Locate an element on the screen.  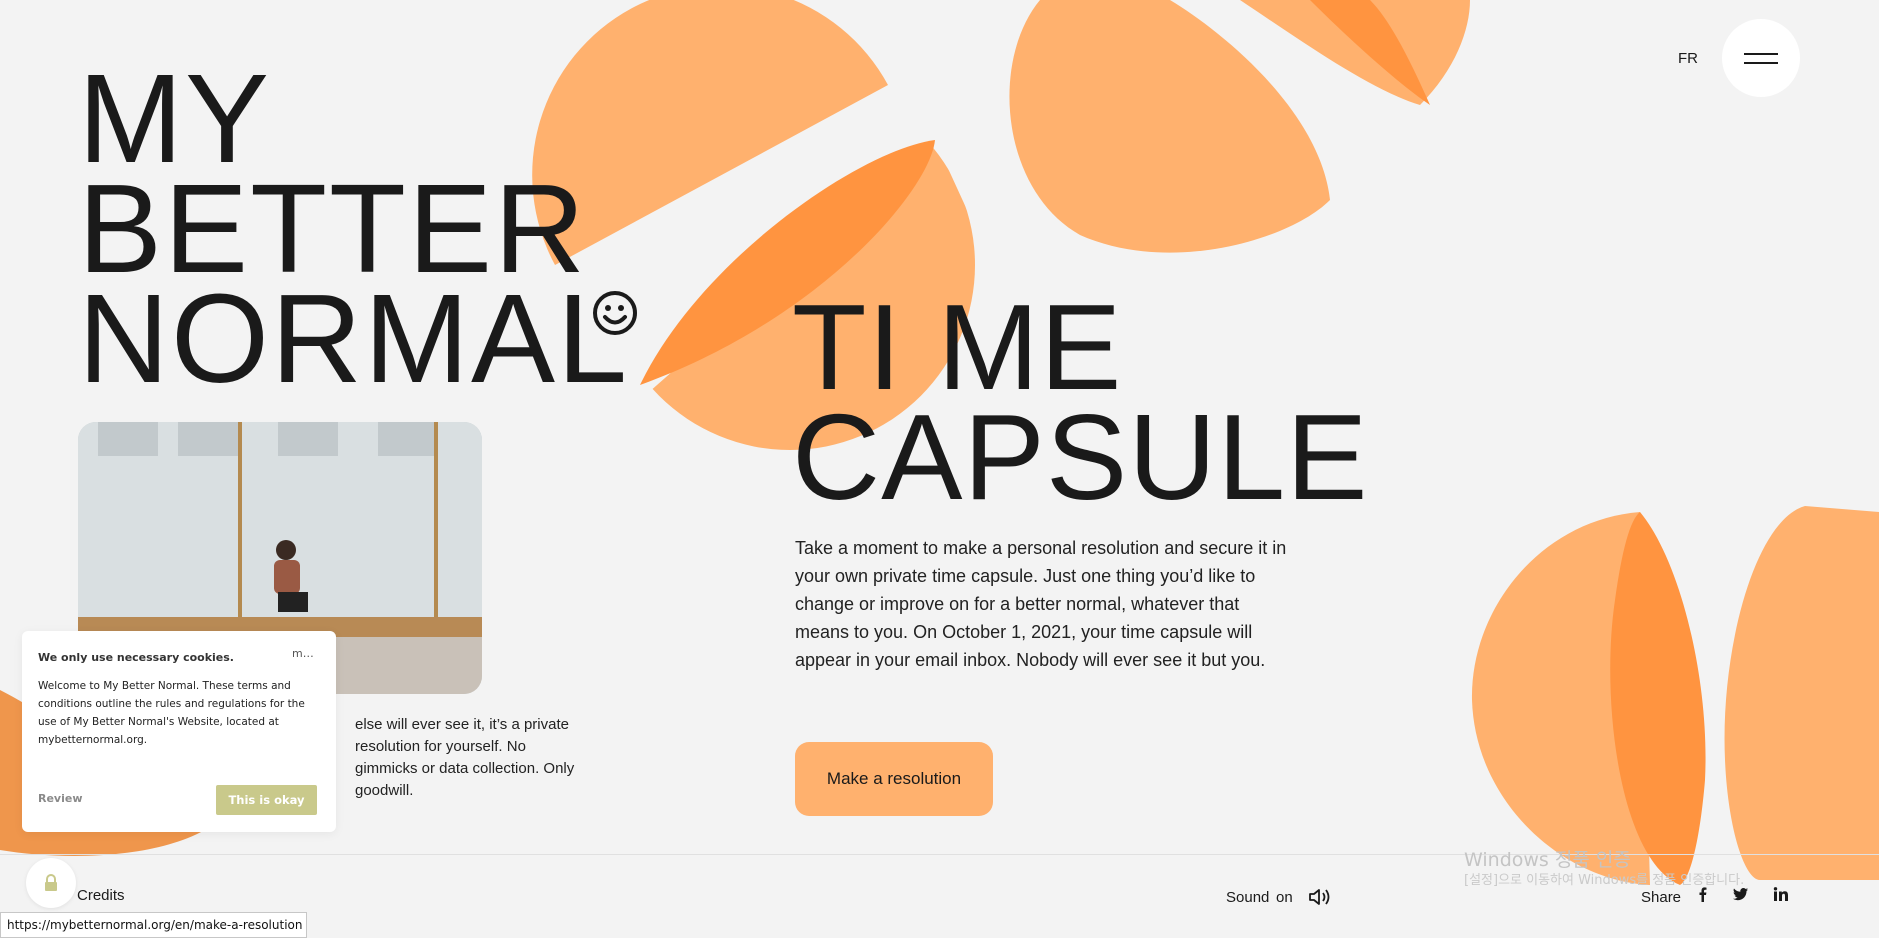
language-switch: FR is located at coordinates (1688, 58).